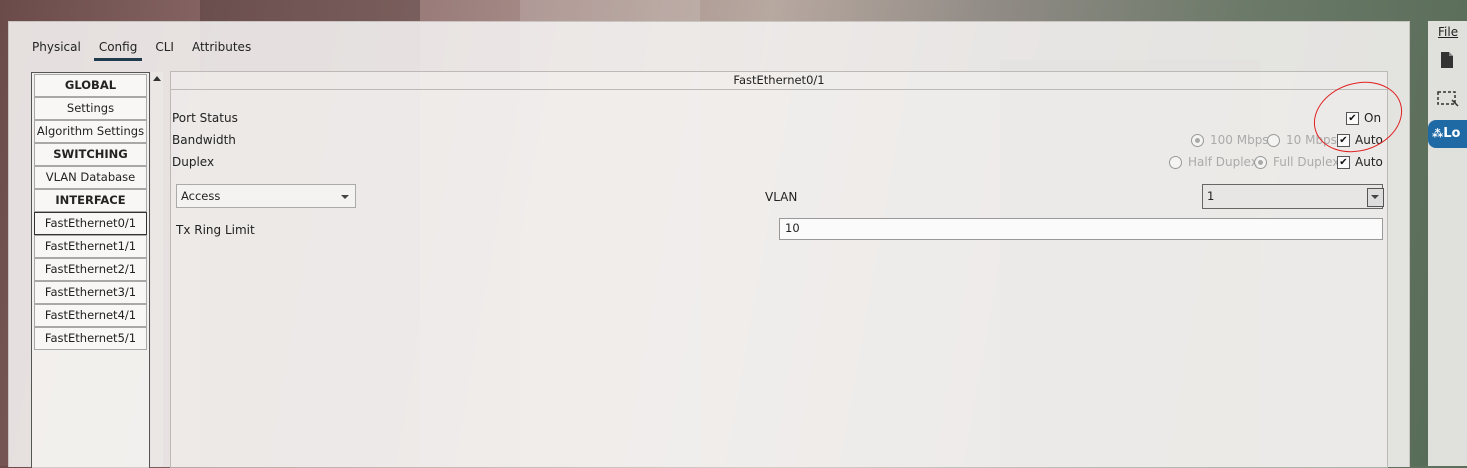 The image size is (1467, 468). Describe the element at coordinates (193, 162) in the screenshot. I see `duplex-label: Duplex` at that location.